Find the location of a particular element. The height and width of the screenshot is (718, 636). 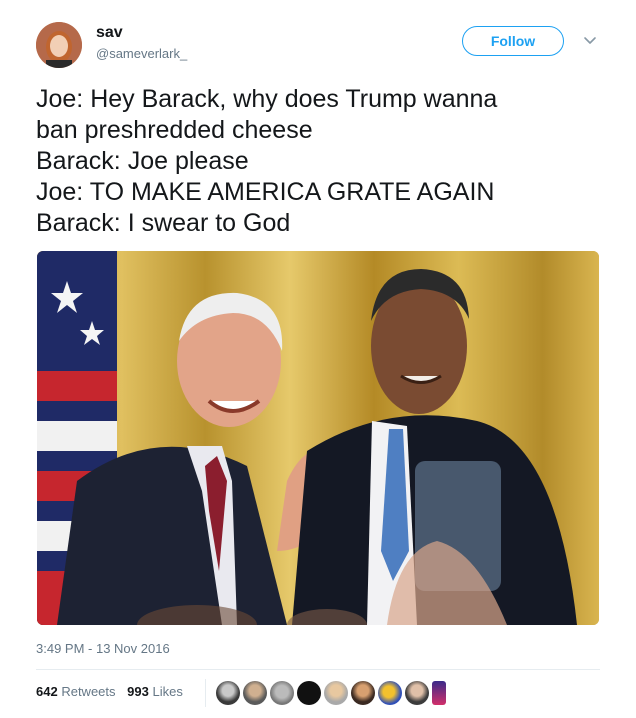

tweet-header: sav @sameverlark_ Follow is located at coordinates (318, 44).